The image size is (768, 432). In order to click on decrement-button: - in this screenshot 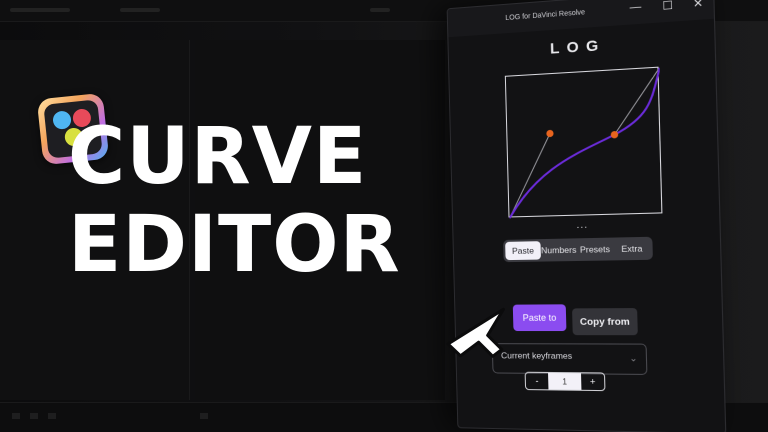, I will do `click(537, 381)`.